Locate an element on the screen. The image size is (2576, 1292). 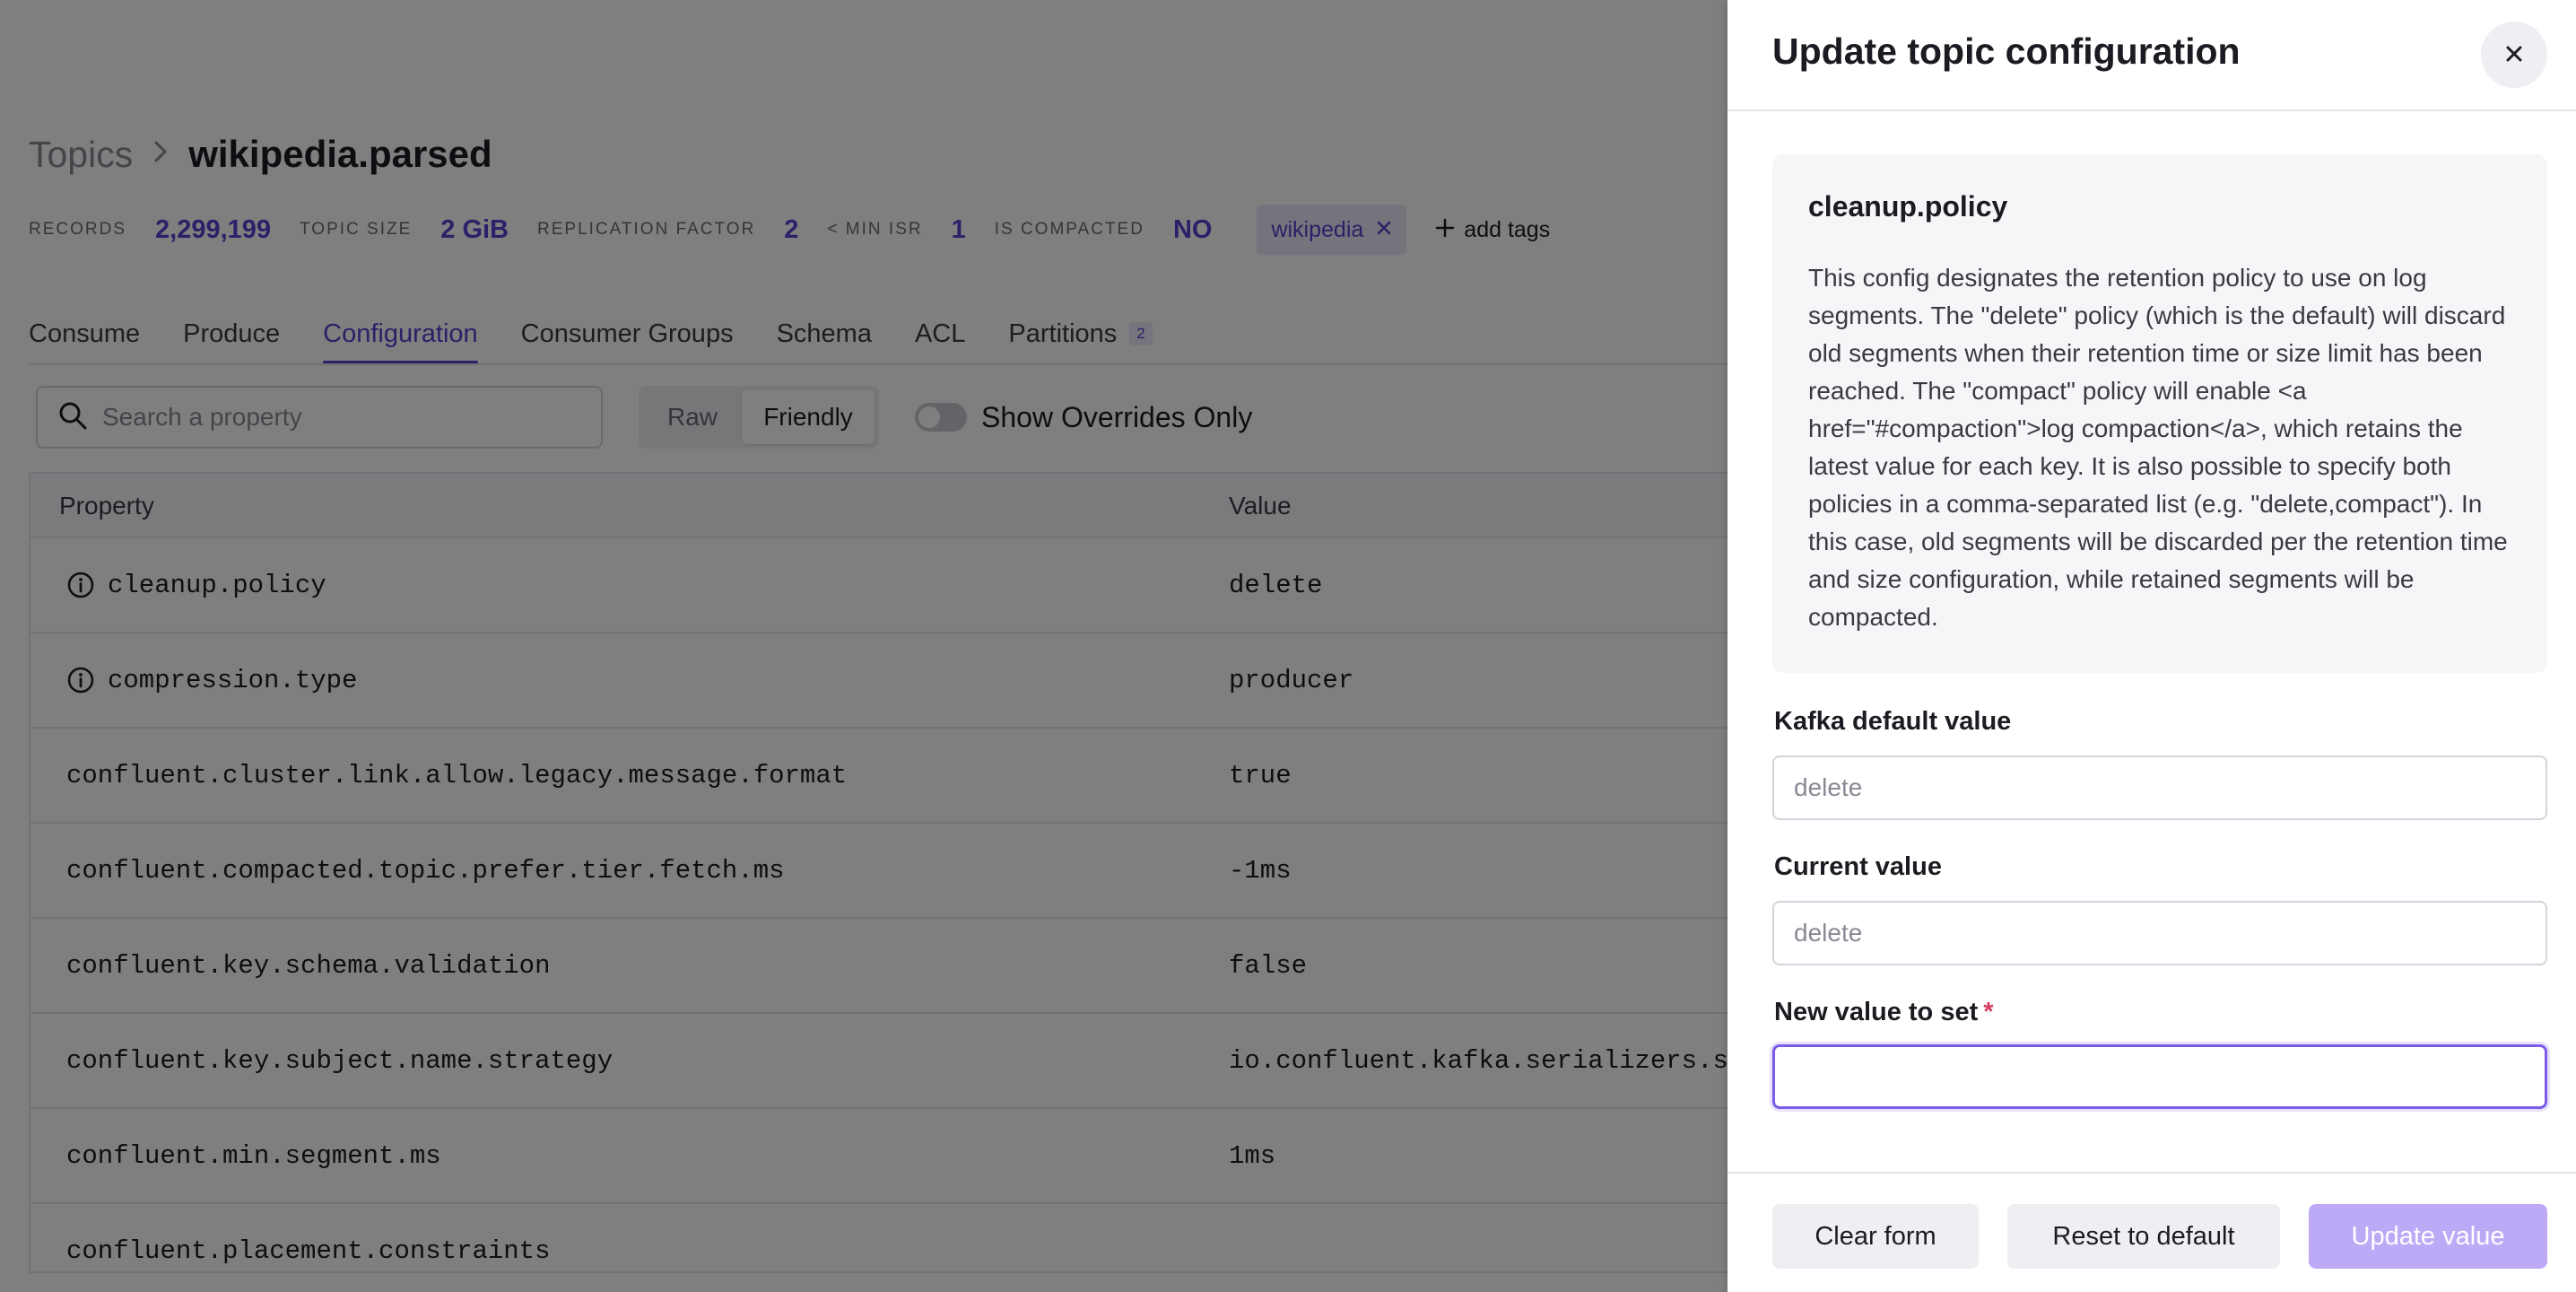
close-button is located at coordinates (2514, 55).